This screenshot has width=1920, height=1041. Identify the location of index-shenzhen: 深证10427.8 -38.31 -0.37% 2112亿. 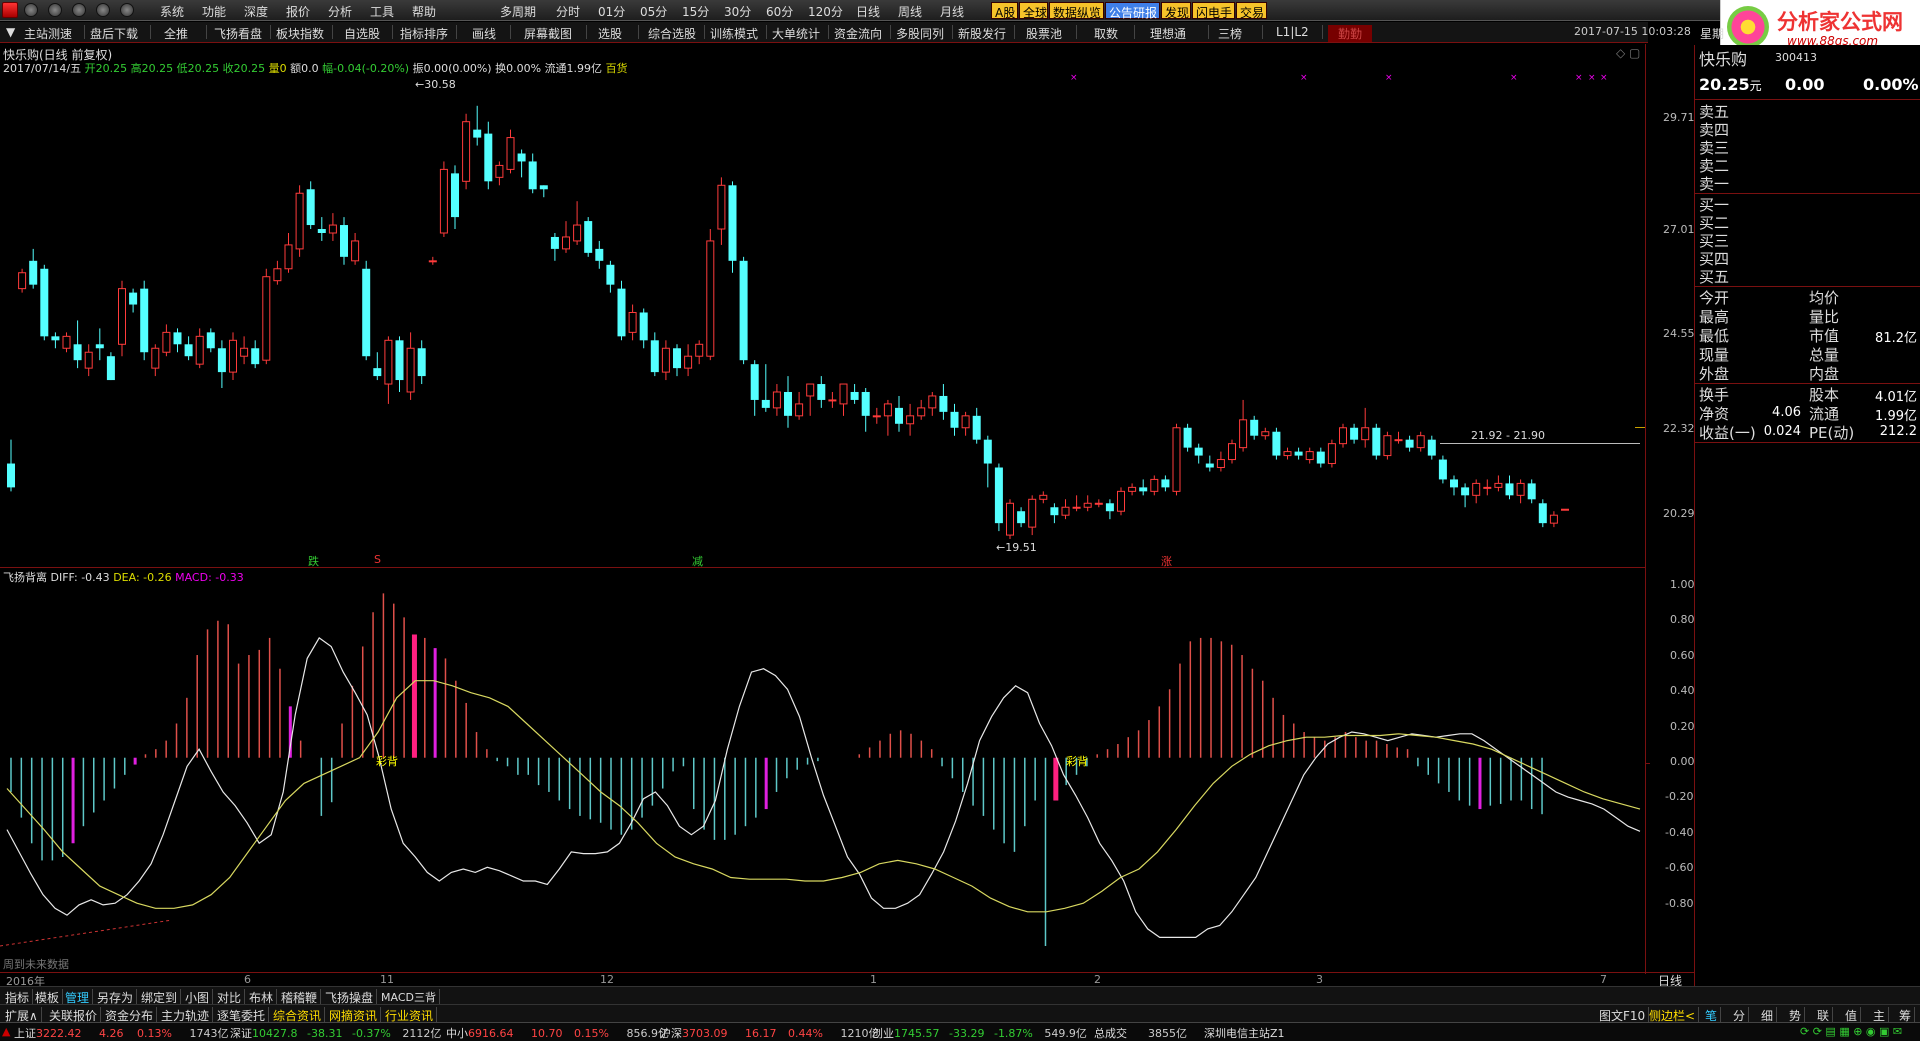
(335, 1033).